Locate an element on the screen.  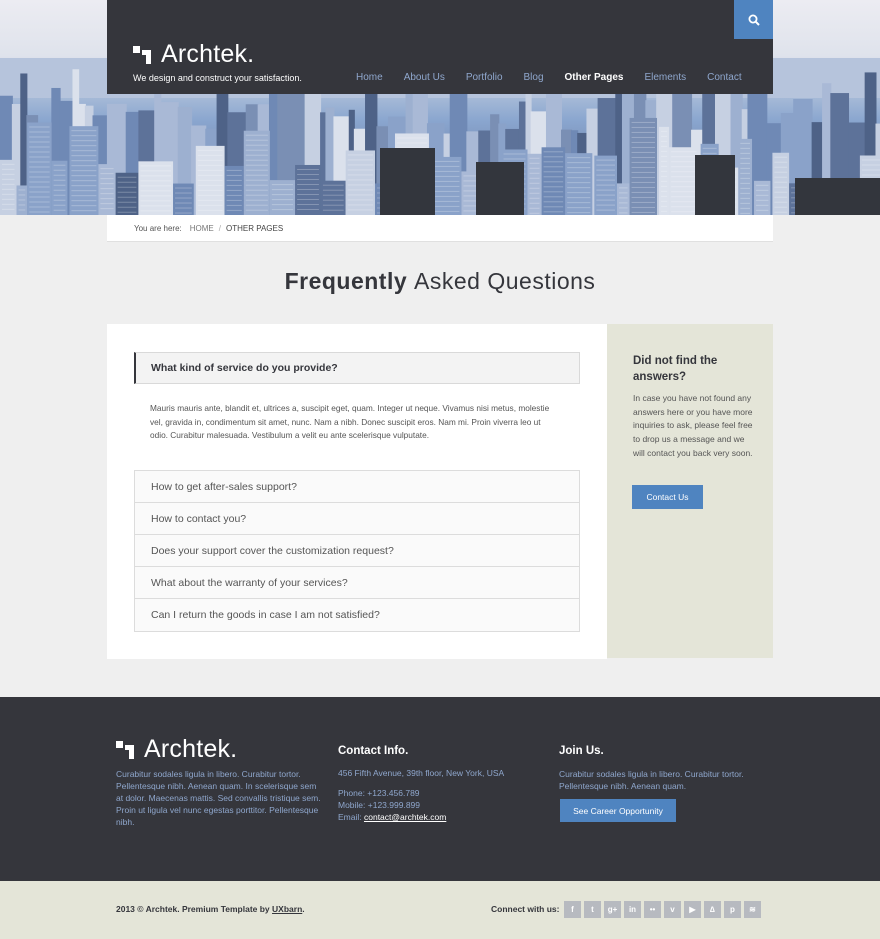
nav-elements: Elements is located at coordinates (665, 77).